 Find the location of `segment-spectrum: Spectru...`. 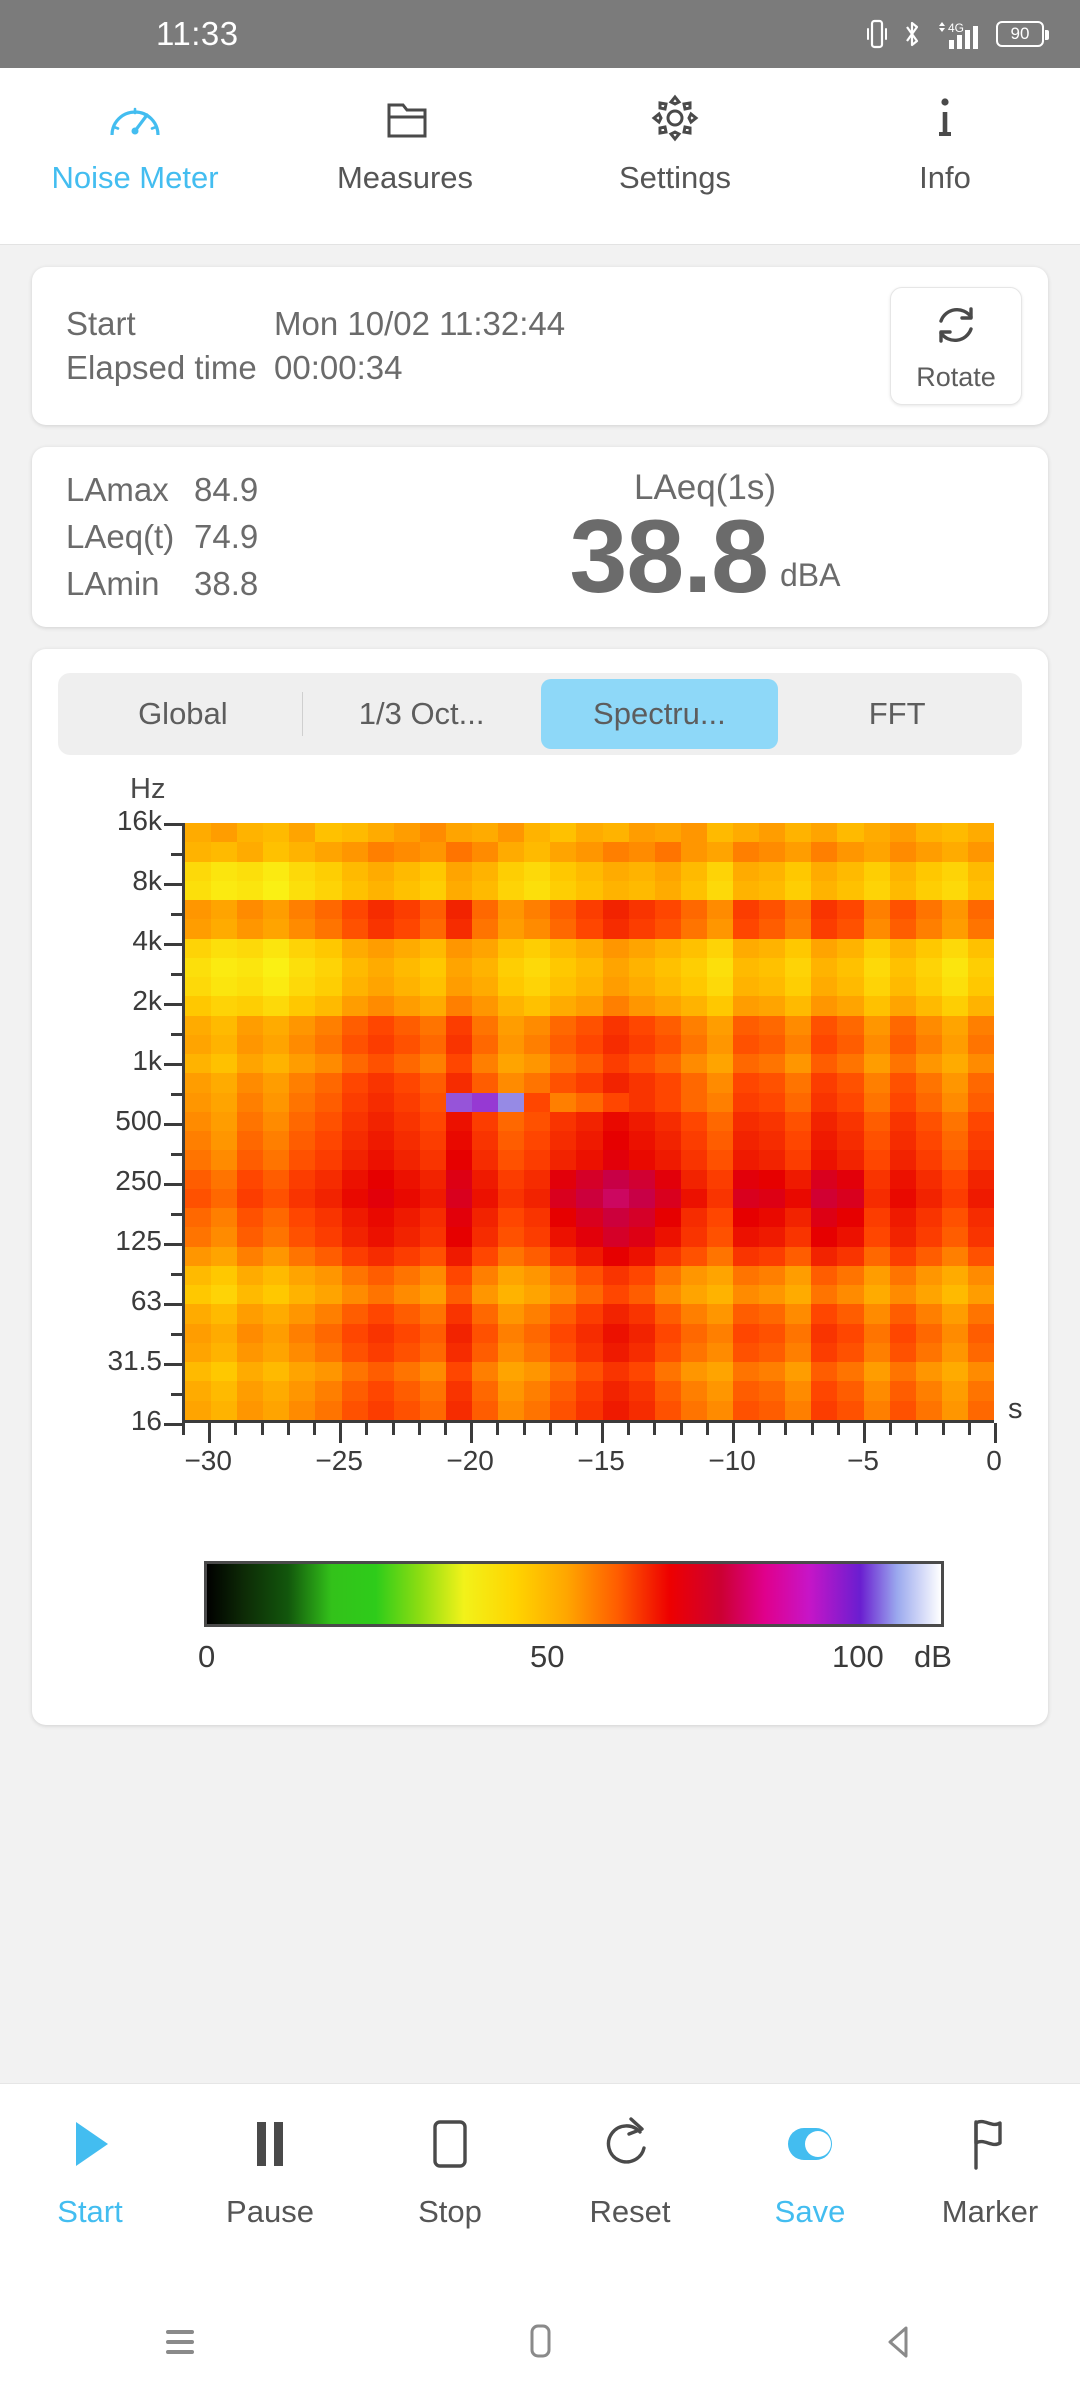

segment-spectrum: Spectru... is located at coordinates (659, 714).